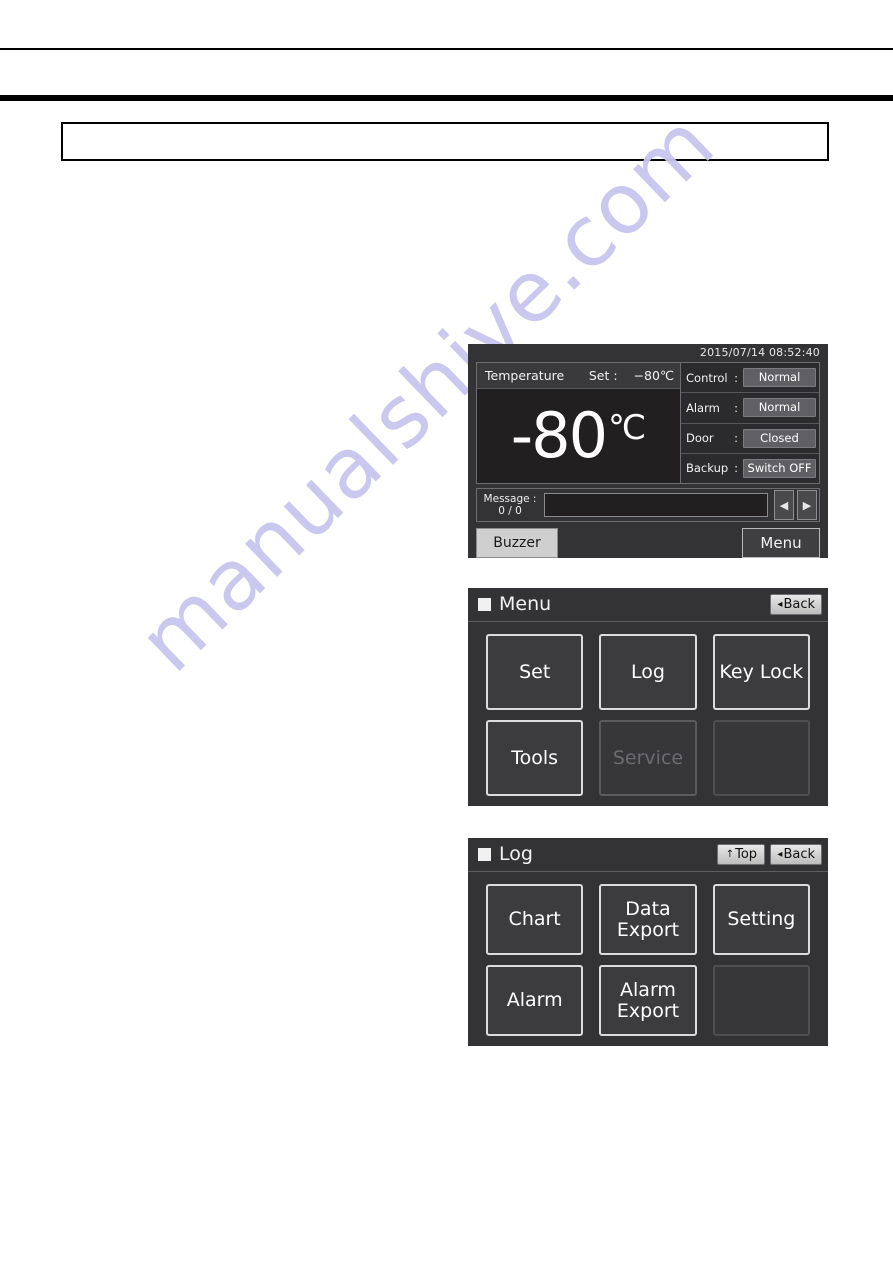  What do you see at coordinates (648, 758) in the screenshot?
I see `menu-tile-service: Service` at bounding box center [648, 758].